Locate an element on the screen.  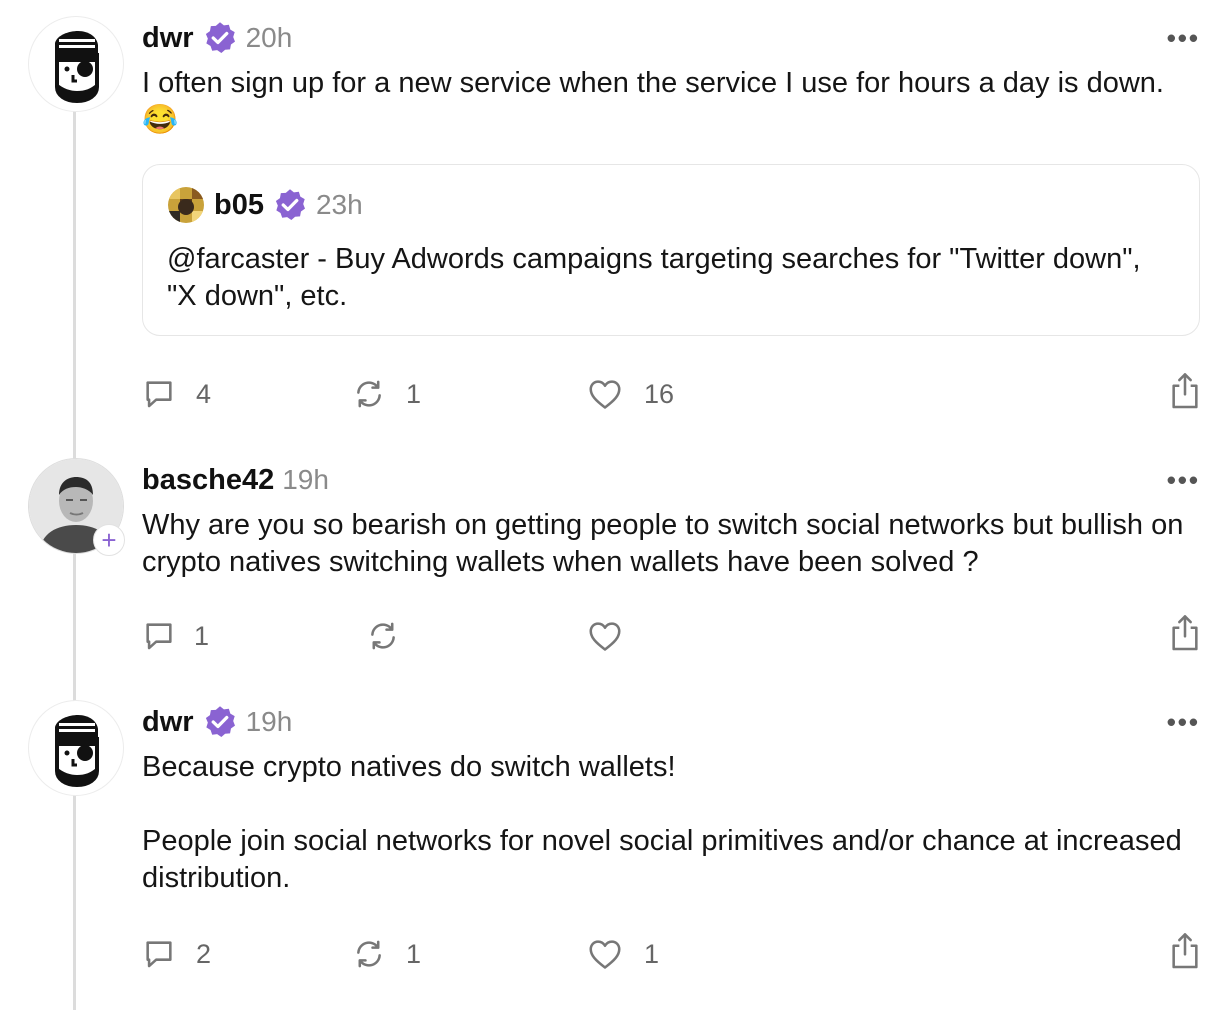
like-button: 1 is located at coordinates (622, 954).